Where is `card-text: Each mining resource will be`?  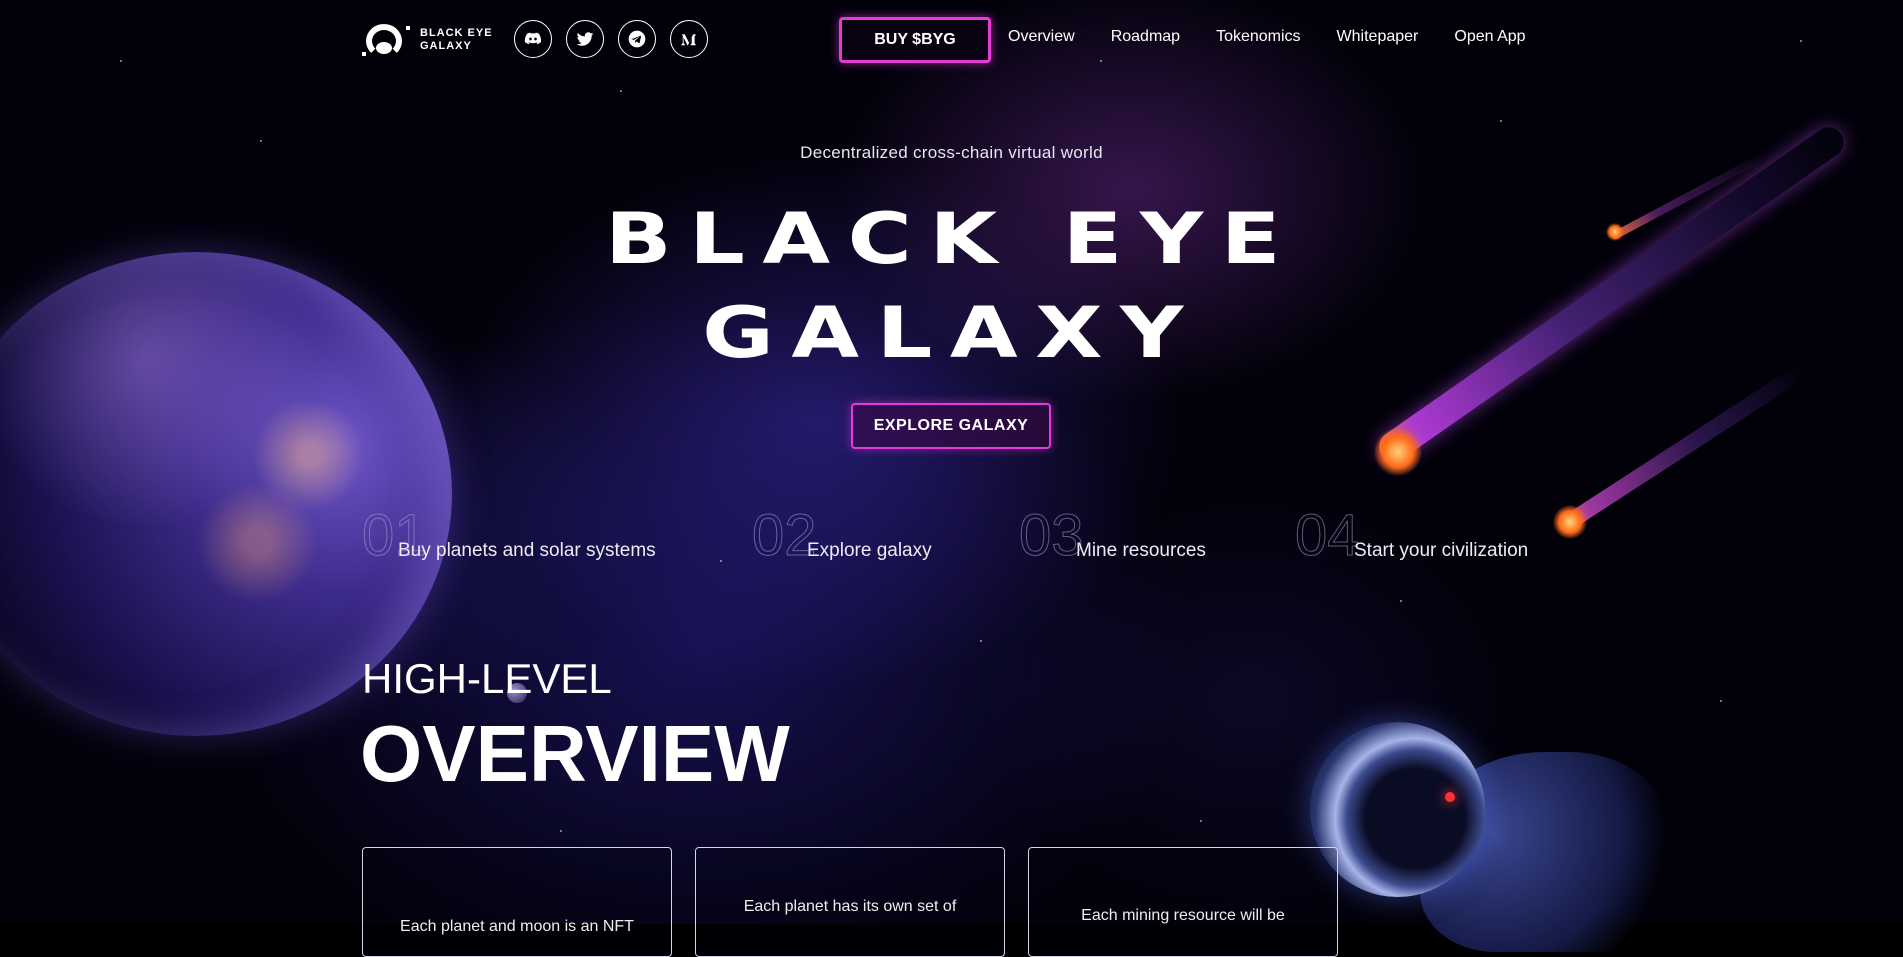 card-text: Each mining resource will be is located at coordinates (1183, 915).